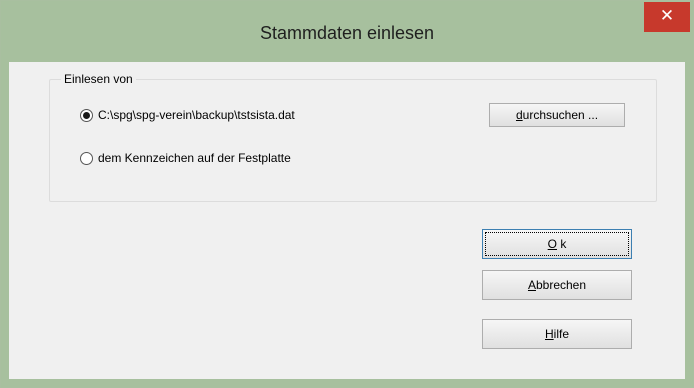 This screenshot has height=388, width=694. What do you see at coordinates (86, 158) in the screenshot?
I see `radio-button-drive` at bounding box center [86, 158].